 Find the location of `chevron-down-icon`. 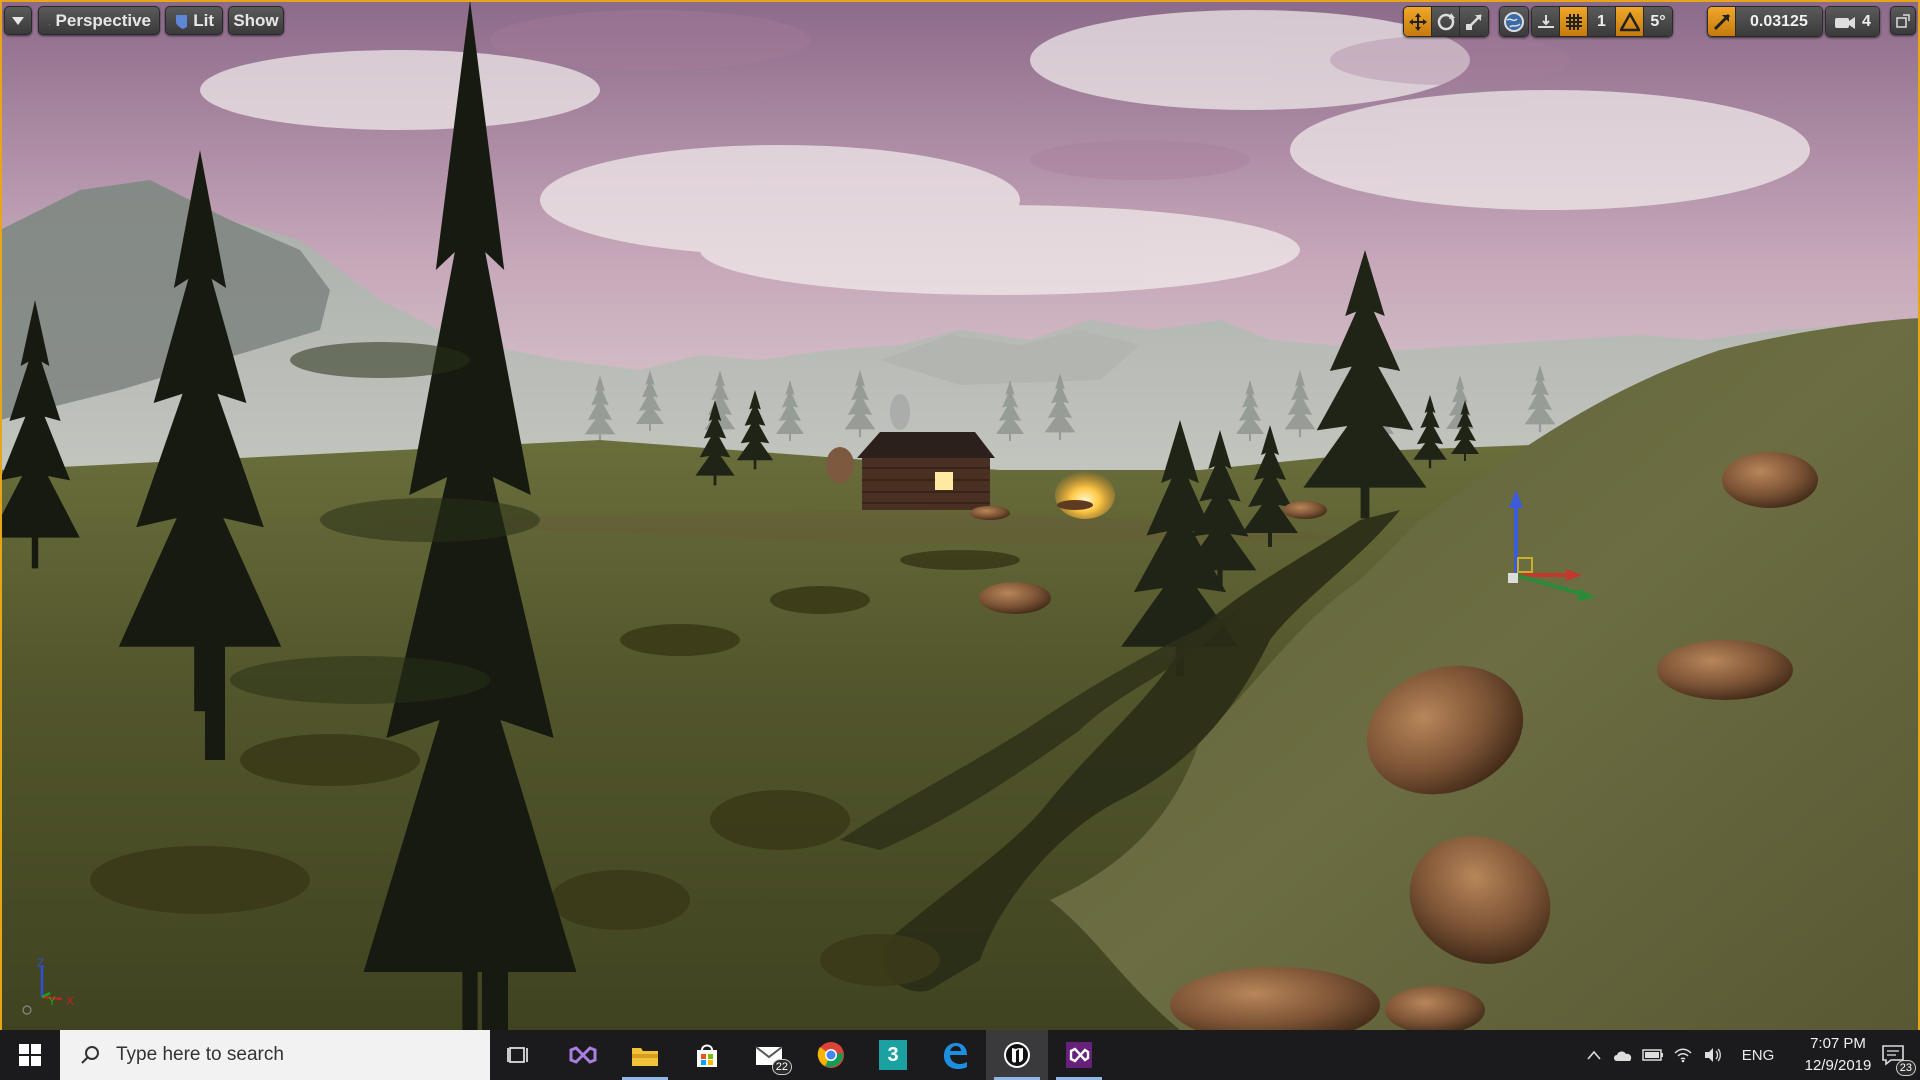

chevron-down-icon is located at coordinates (18, 20).